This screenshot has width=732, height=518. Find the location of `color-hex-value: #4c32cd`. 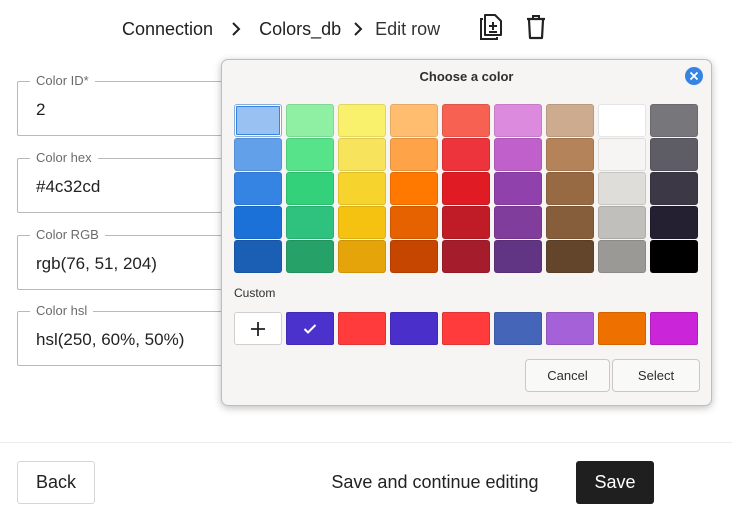

color-hex-value: #4c32cd is located at coordinates (68, 186).